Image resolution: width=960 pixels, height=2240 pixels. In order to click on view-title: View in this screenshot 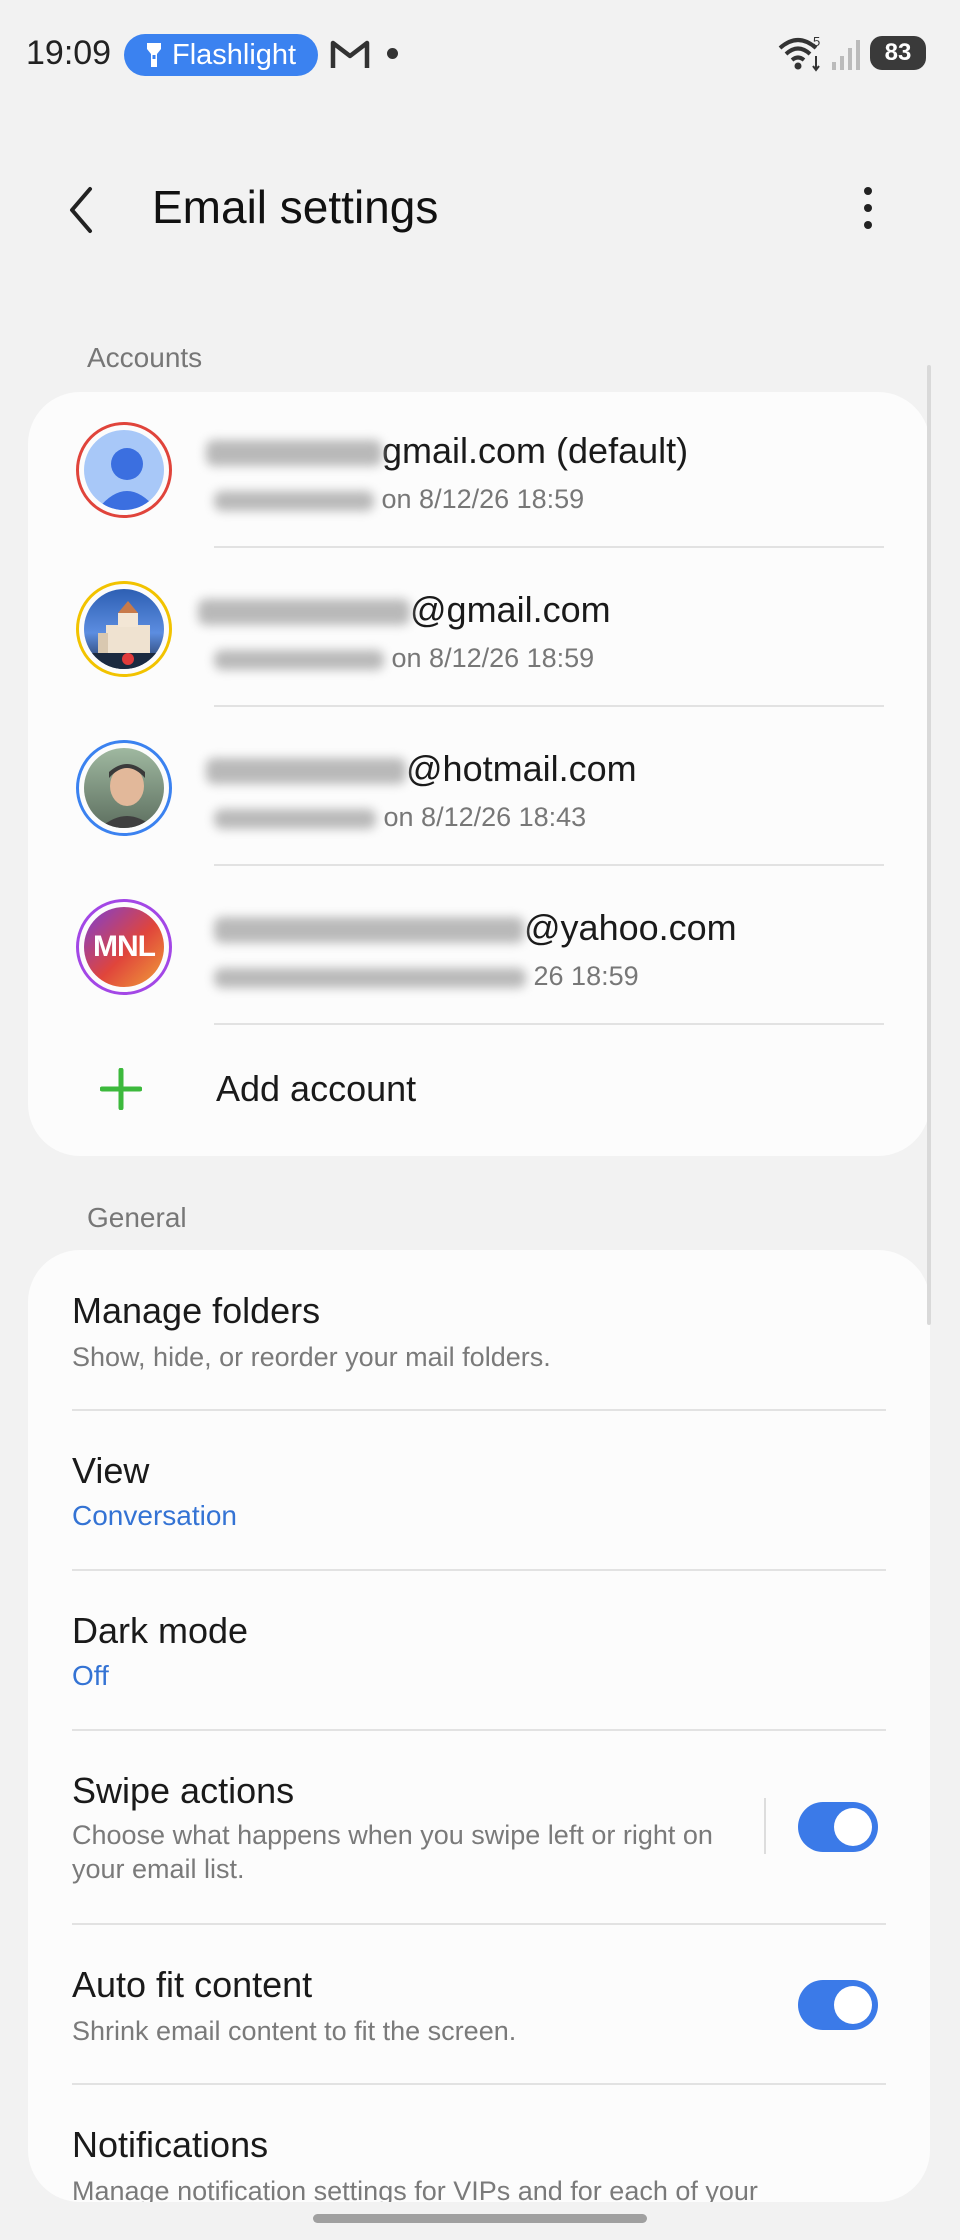, I will do `click(111, 1470)`.